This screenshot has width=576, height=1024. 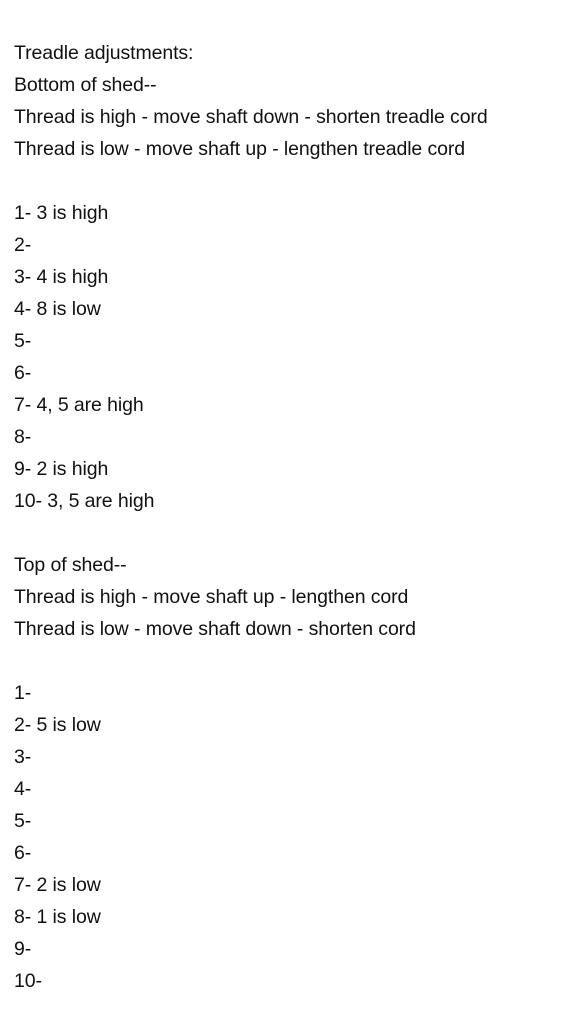 What do you see at coordinates (70, 565) in the screenshot?
I see `top-heading: Top of shed--` at bounding box center [70, 565].